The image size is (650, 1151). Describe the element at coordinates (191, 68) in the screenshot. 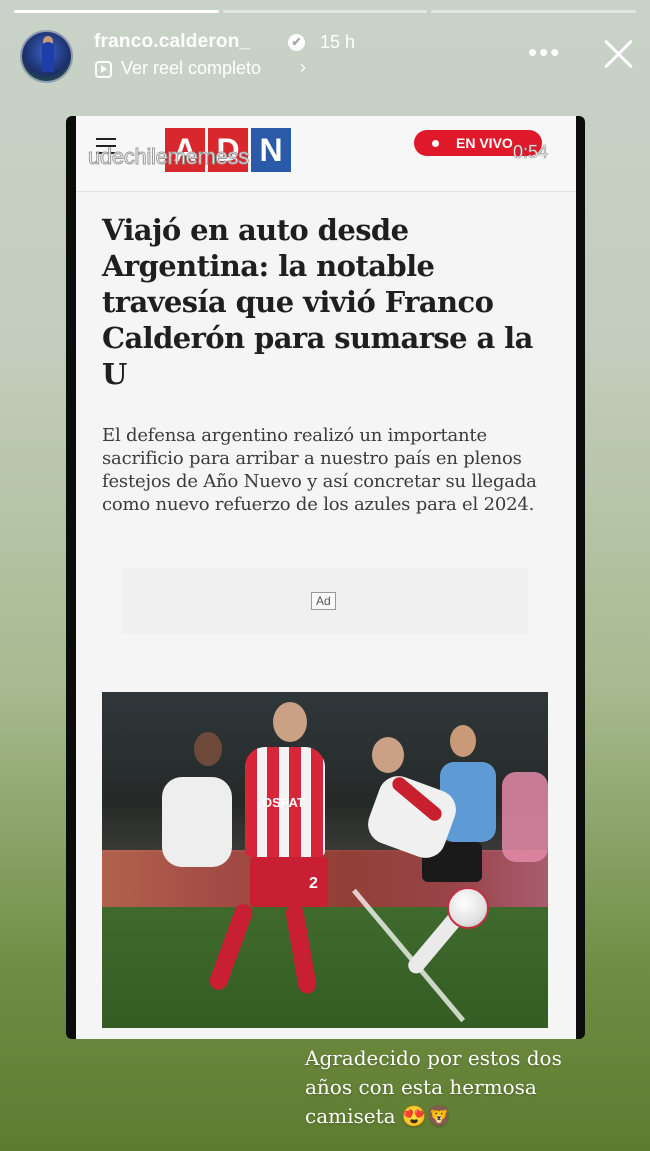

I see `view-full-reel-link: Ver reel completo` at that location.